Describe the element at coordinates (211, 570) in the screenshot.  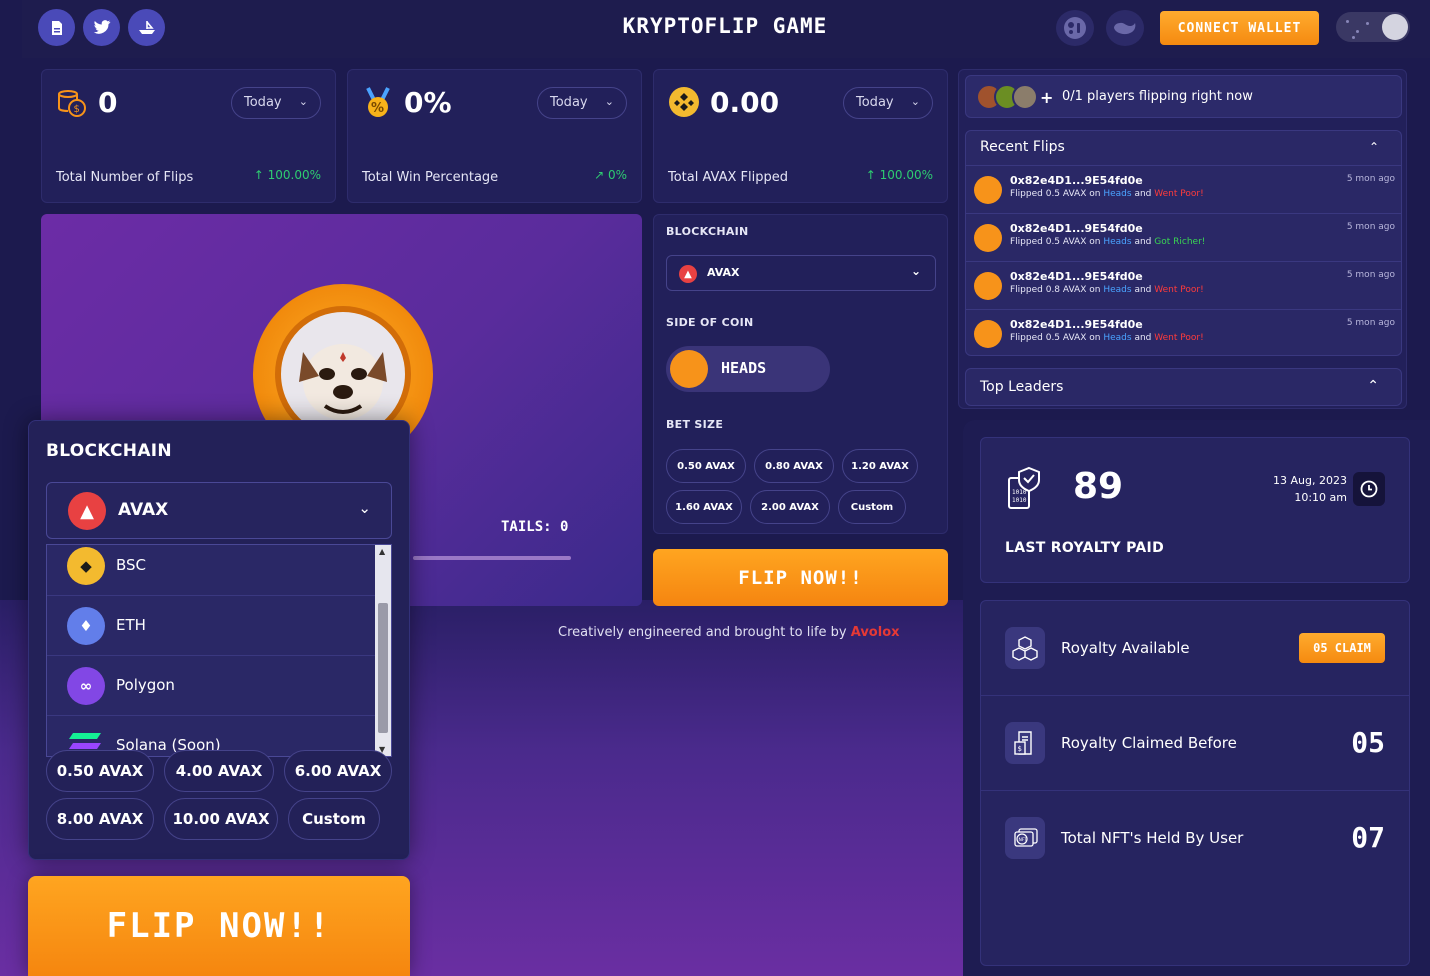
I see `option-bsc: ◆ BSC` at that location.